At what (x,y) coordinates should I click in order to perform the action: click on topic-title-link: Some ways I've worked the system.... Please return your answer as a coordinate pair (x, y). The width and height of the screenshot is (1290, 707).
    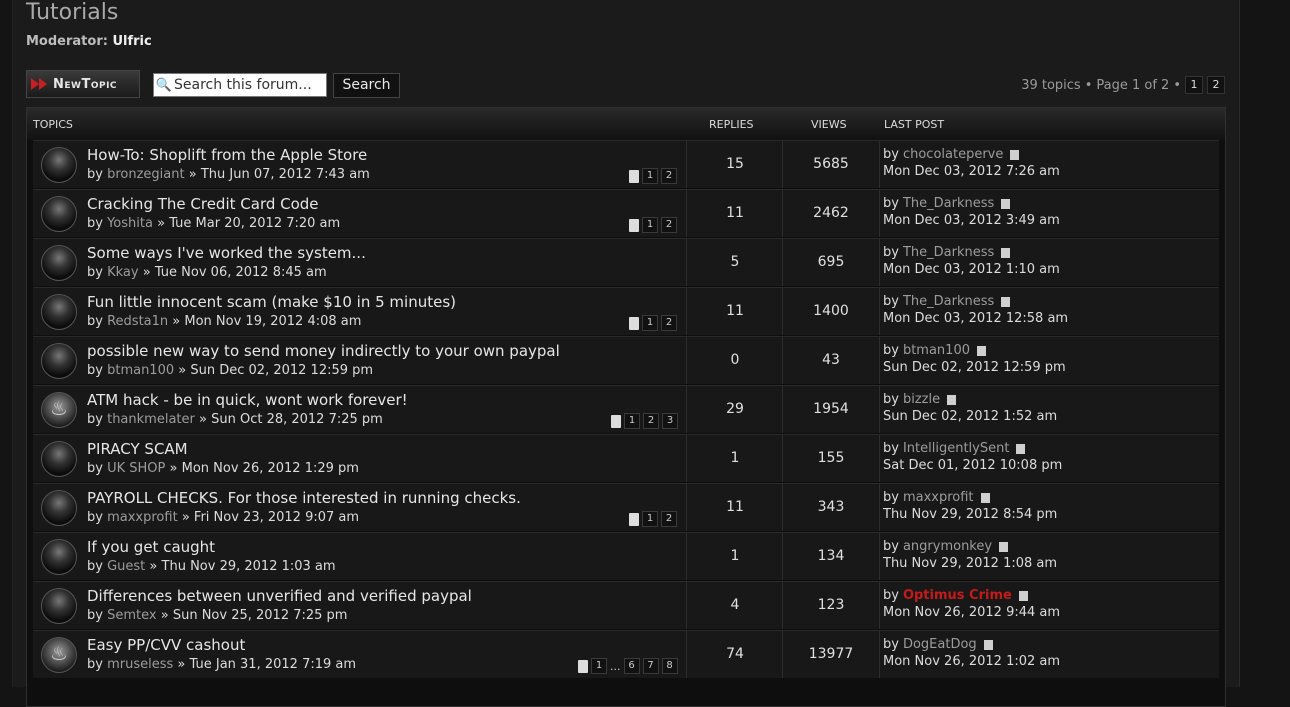
    Looking at the image, I should click on (226, 253).